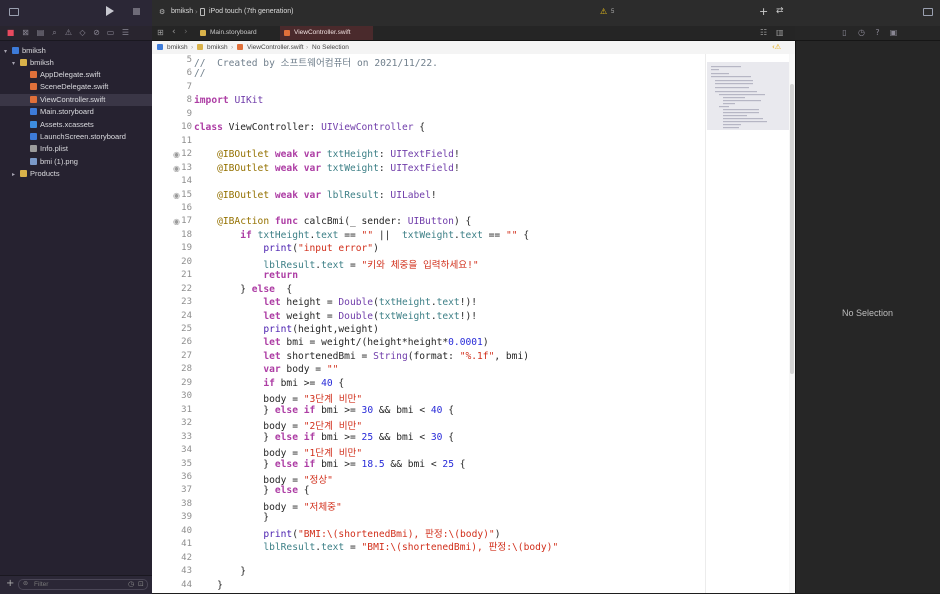 This screenshot has width=940, height=594. I want to click on code-line: body = "1단계 비만", so click(278, 452).